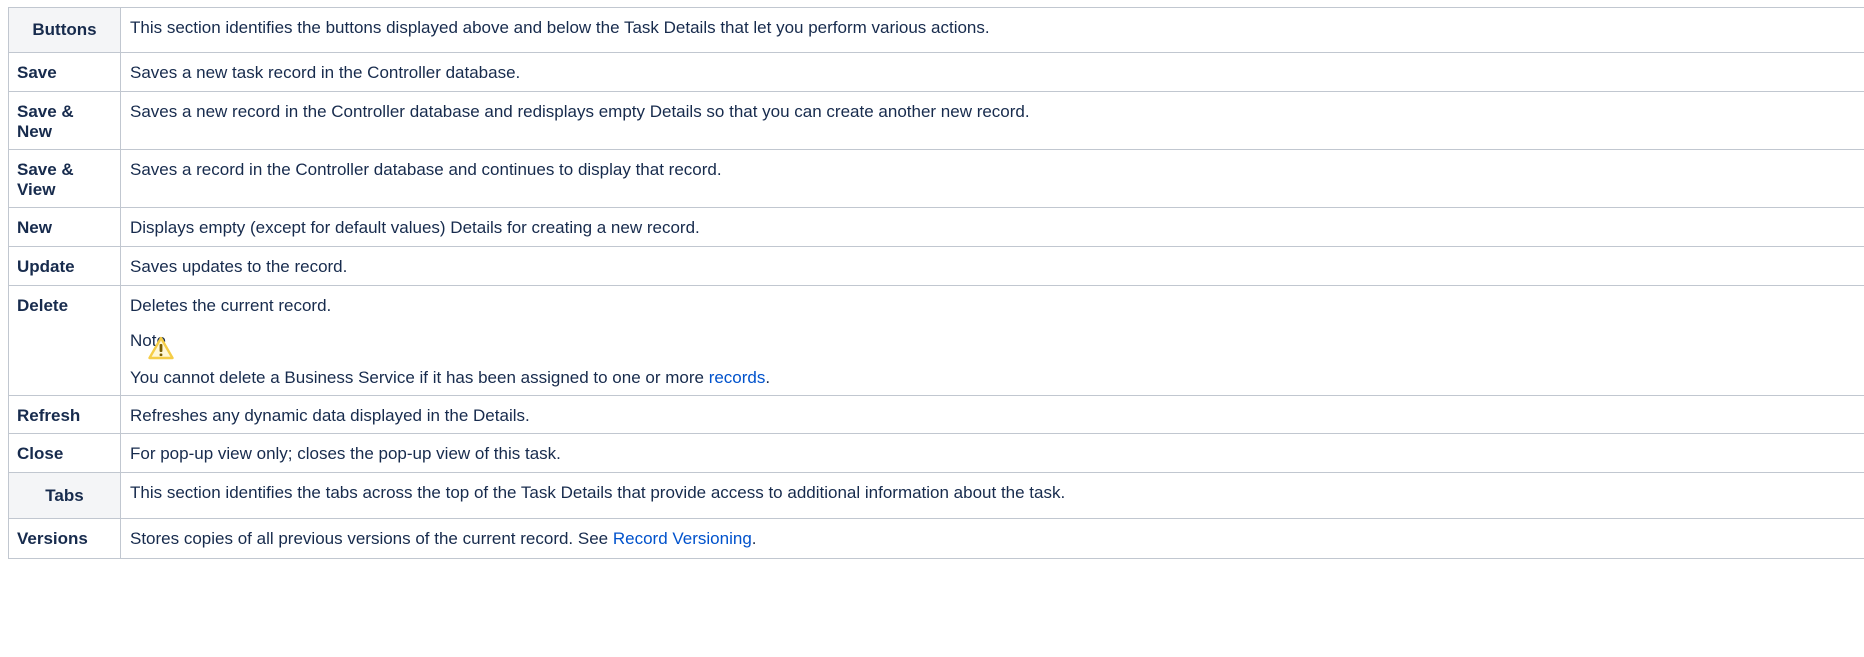 The width and height of the screenshot is (1864, 657). What do you see at coordinates (64, 538) in the screenshot?
I see `row-label-versions: Versions` at bounding box center [64, 538].